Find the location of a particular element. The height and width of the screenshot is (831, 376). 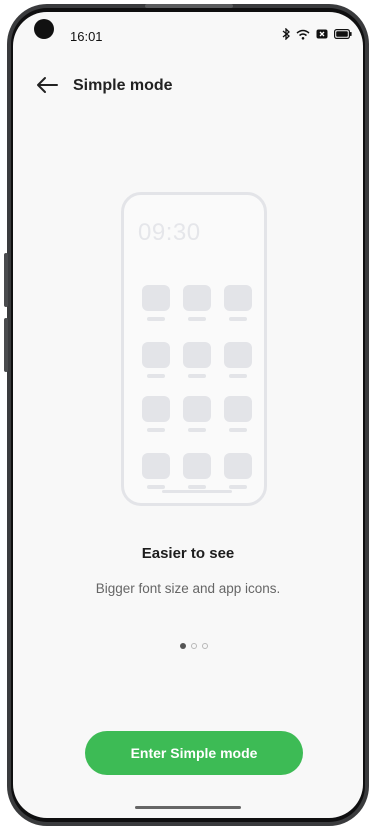

illustration-home-bar is located at coordinates (197, 491).